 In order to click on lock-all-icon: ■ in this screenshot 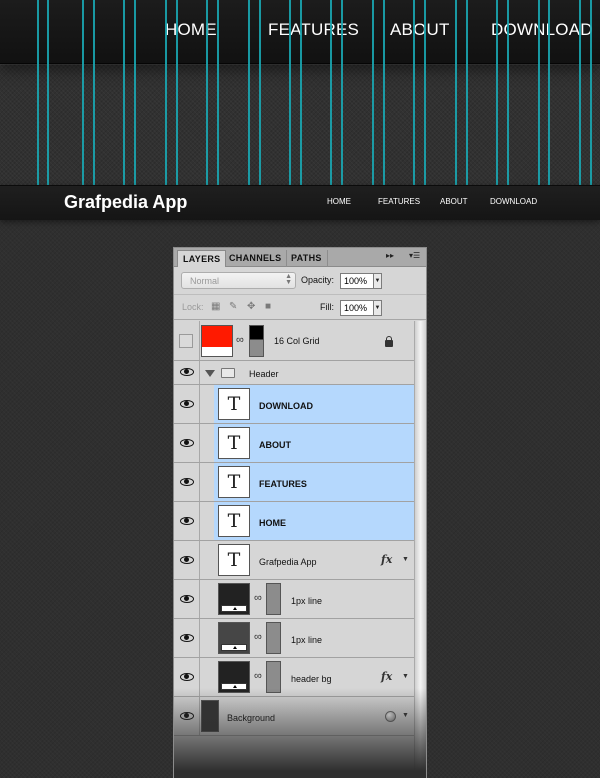, I will do `click(268, 306)`.